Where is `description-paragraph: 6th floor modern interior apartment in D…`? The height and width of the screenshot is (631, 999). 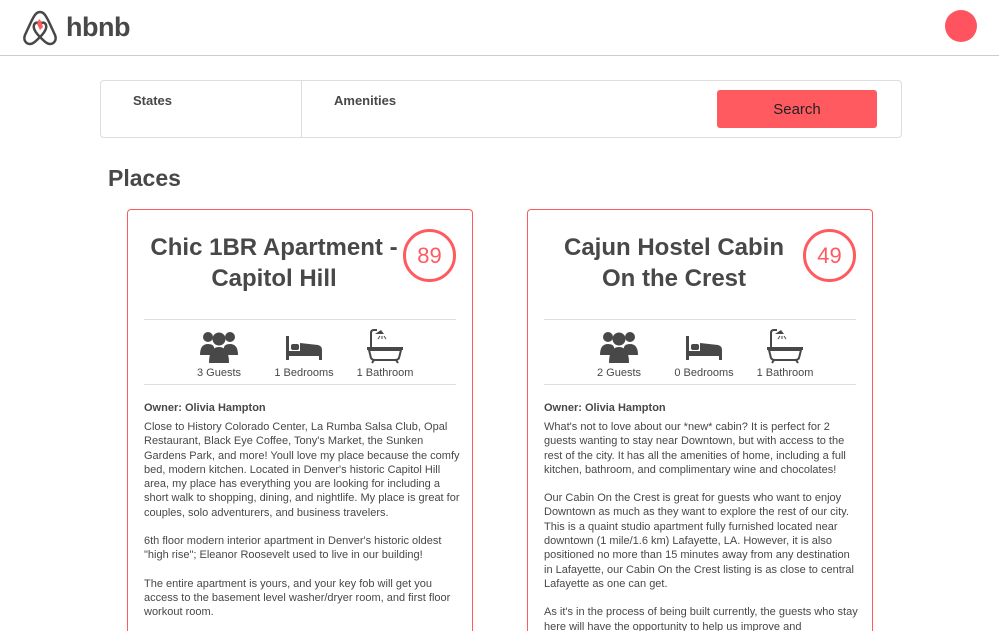
description-paragraph: 6th floor modern interior apartment in D… is located at coordinates (293, 548).